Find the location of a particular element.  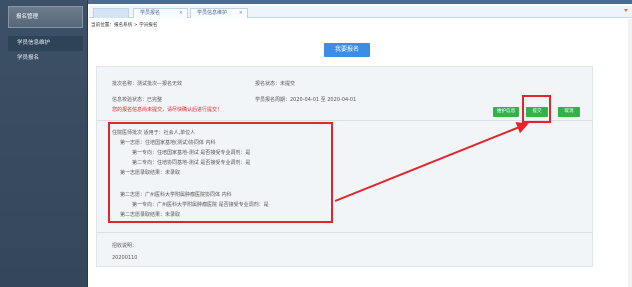

scrollbar is located at coordinates (630, 153).